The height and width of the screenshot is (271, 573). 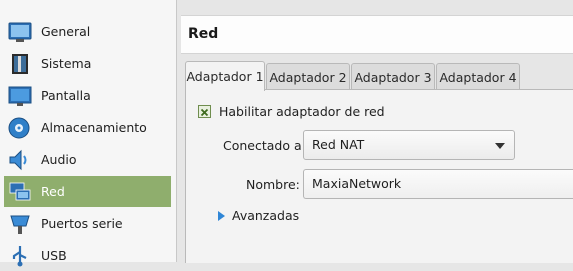 I want to click on checkmark-icon, so click(x=204, y=112).